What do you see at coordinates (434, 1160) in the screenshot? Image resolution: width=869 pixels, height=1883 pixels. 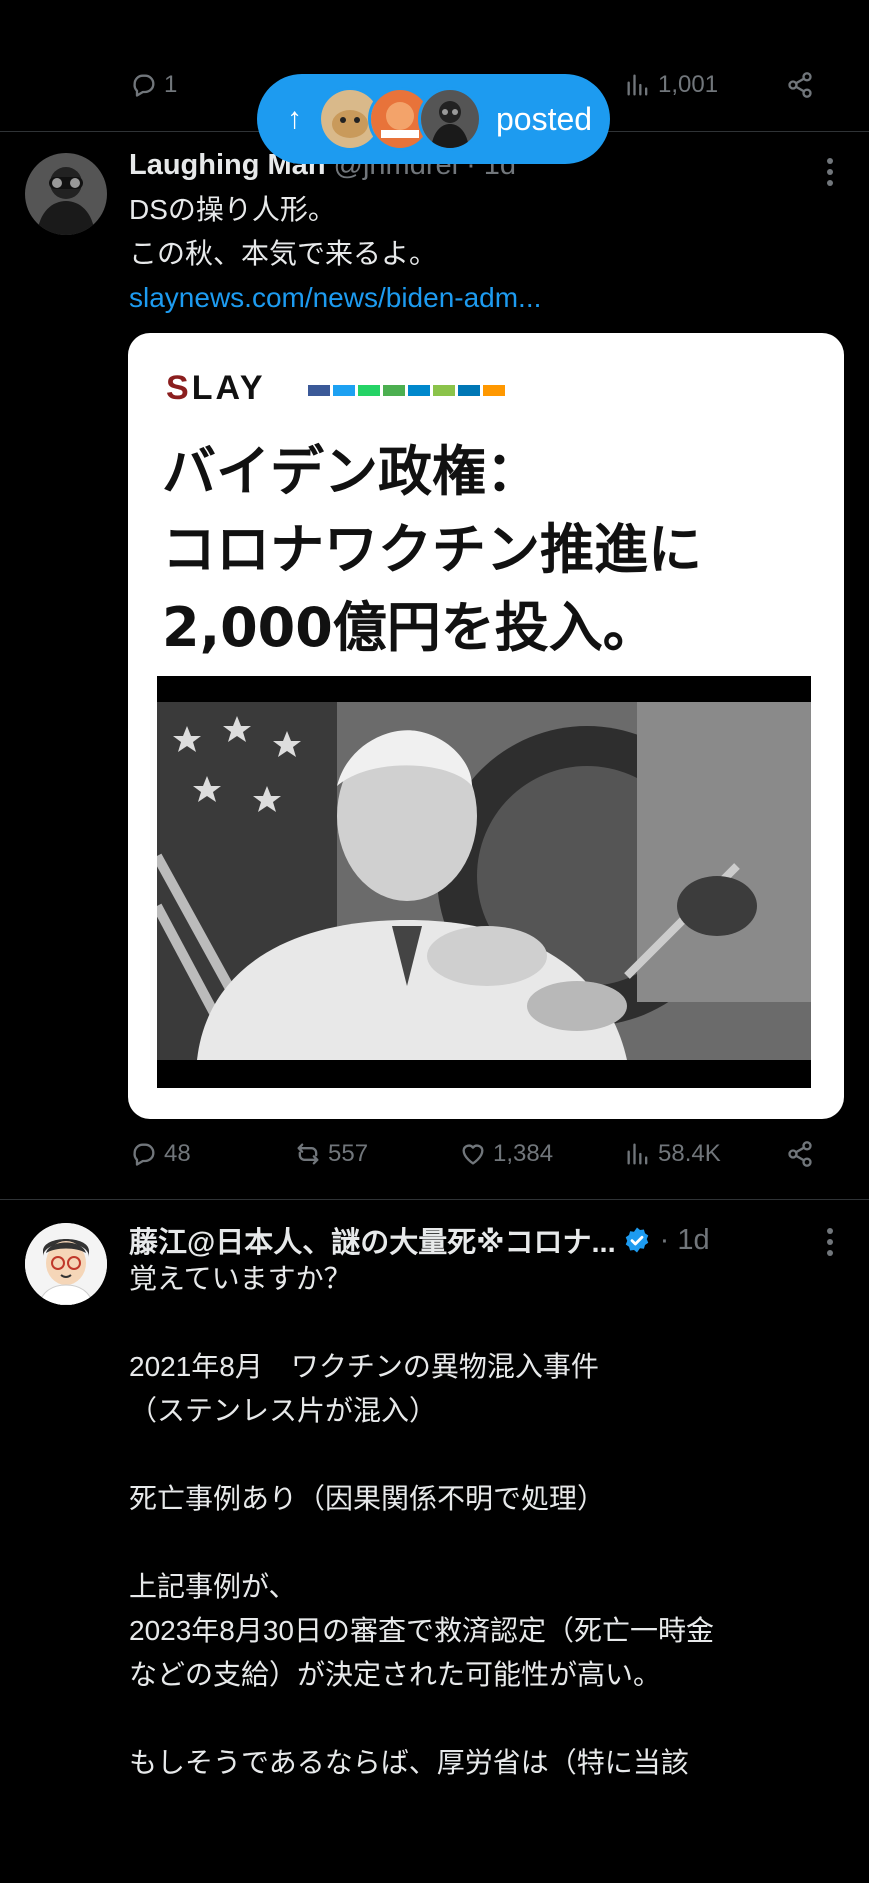 I see `tweet-action-bar: 48 557 1,384 58.4K` at bounding box center [434, 1160].